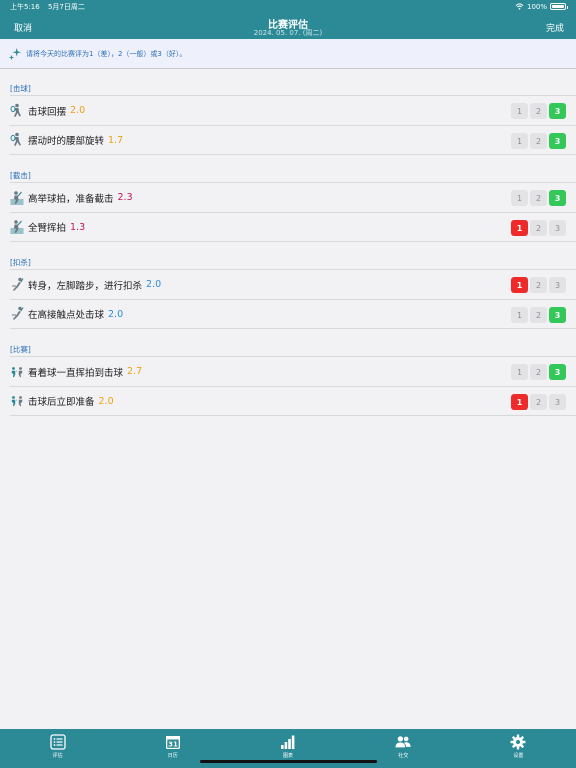  I want to click on item-score: 1.3, so click(78, 227).